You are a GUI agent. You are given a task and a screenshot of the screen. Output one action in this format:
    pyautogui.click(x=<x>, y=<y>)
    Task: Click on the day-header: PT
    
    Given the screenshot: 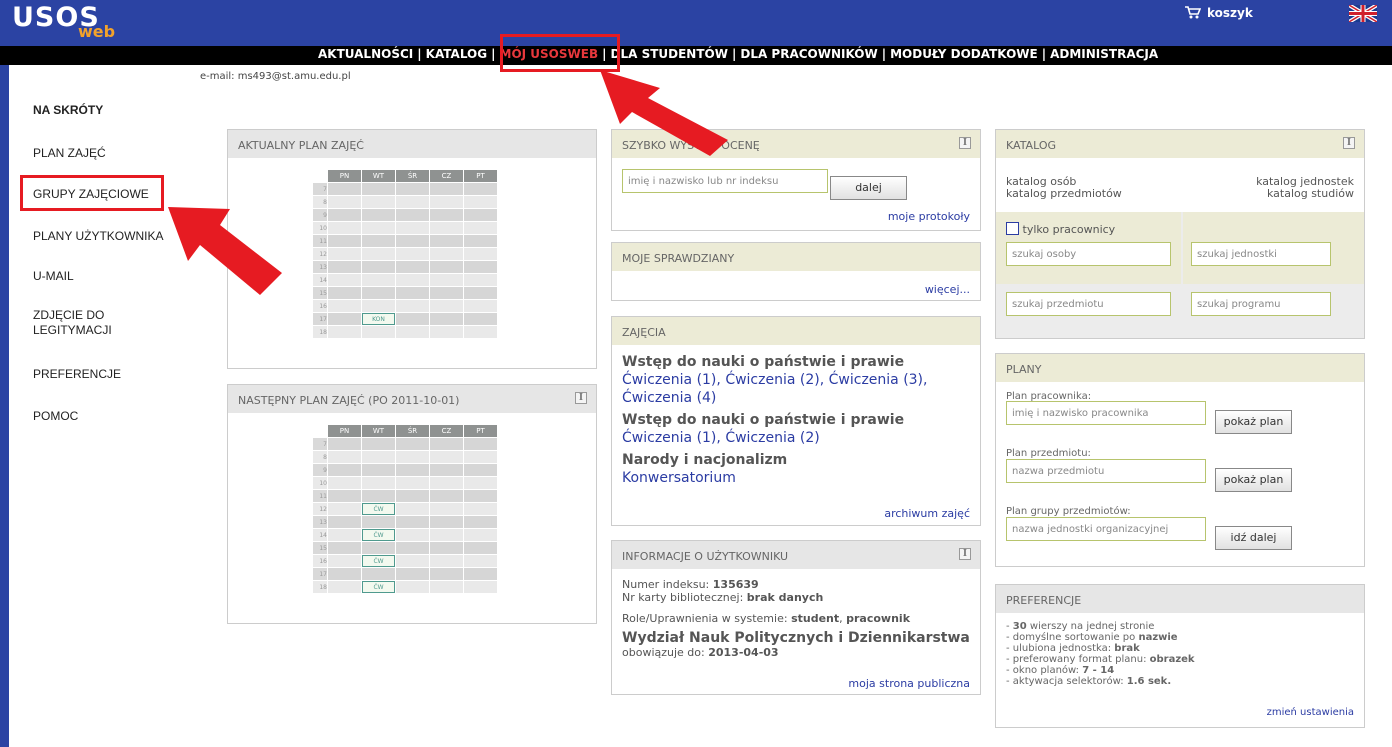 What is the action you would take?
    pyautogui.click(x=480, y=176)
    